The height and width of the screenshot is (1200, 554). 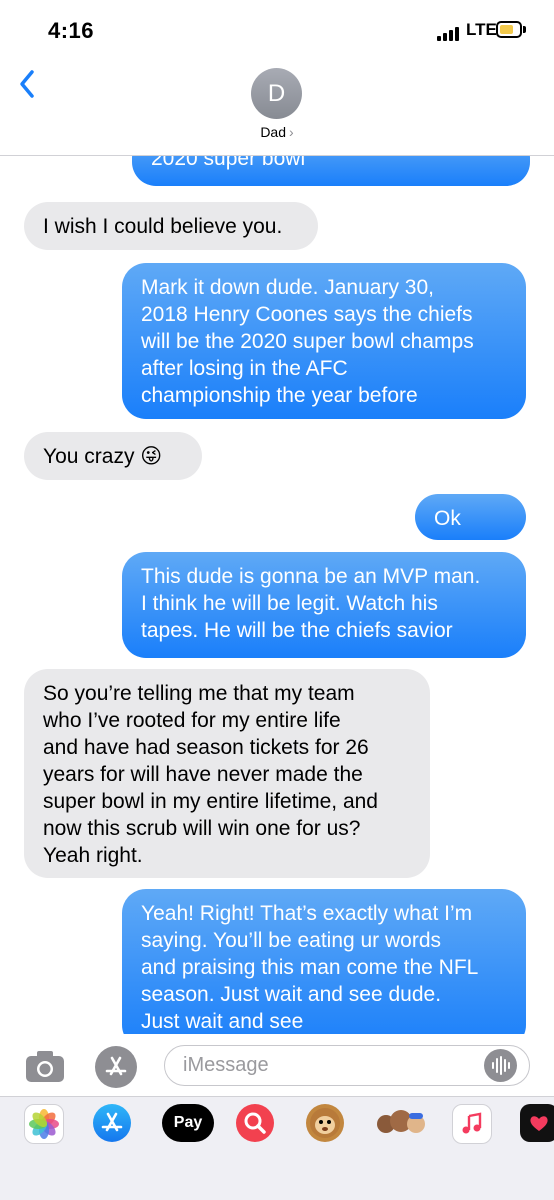 What do you see at coordinates (481, 29) in the screenshot?
I see `network-type: LTE` at bounding box center [481, 29].